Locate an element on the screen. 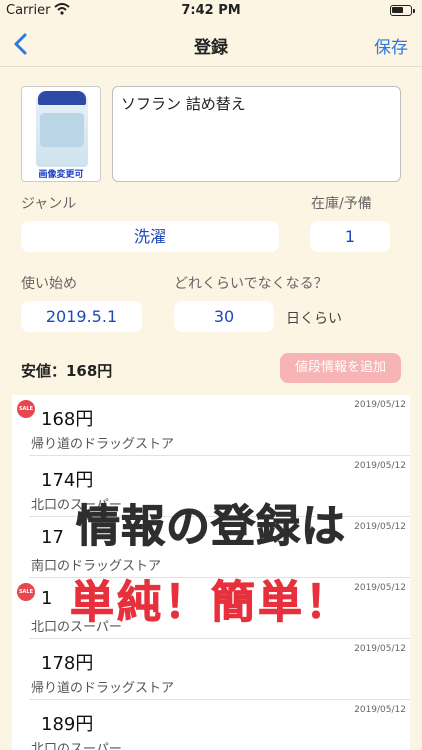  stock-field: 1 is located at coordinates (350, 236).